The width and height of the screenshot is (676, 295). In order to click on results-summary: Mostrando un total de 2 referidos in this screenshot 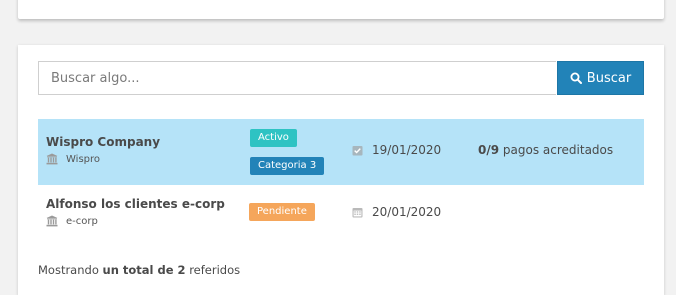, I will do `click(139, 270)`.